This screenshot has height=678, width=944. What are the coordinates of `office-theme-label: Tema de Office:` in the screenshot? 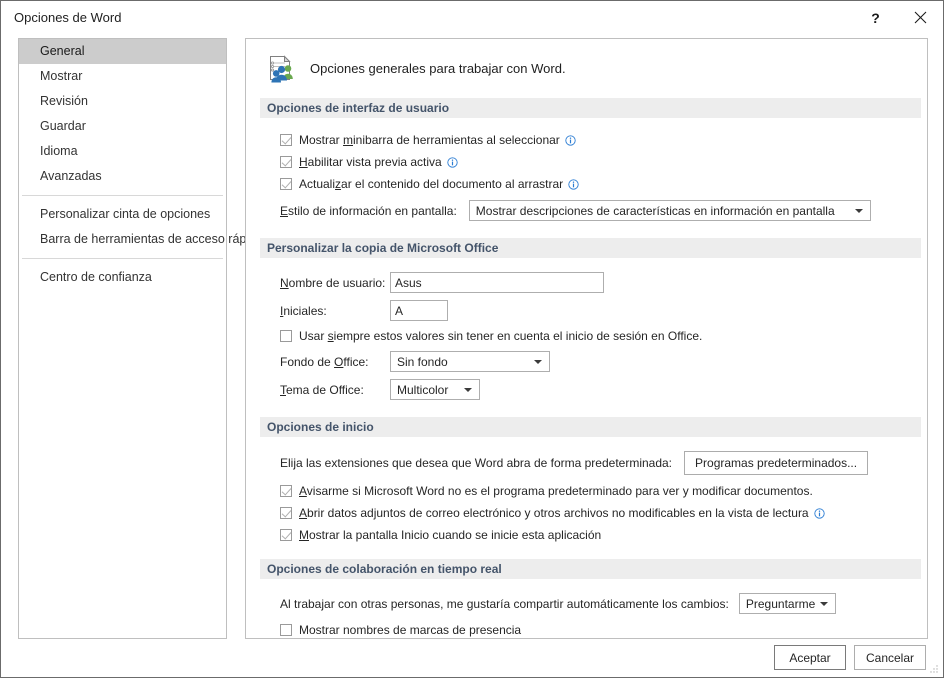 It's located at (322, 389).